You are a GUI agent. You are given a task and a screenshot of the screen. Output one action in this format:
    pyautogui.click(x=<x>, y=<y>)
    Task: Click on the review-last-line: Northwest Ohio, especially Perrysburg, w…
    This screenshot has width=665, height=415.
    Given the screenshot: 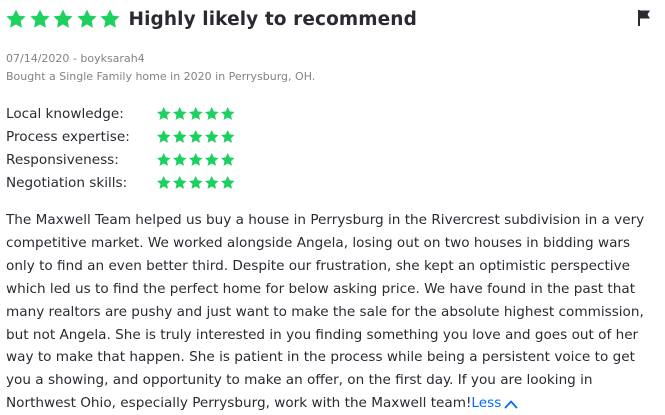 What is the action you would take?
    pyautogui.click(x=335, y=403)
    